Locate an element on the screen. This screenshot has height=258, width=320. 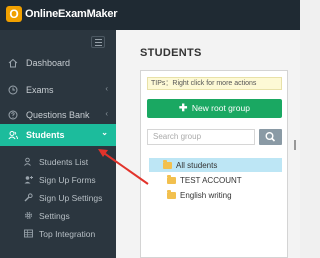
search-button is located at coordinates (270, 137).